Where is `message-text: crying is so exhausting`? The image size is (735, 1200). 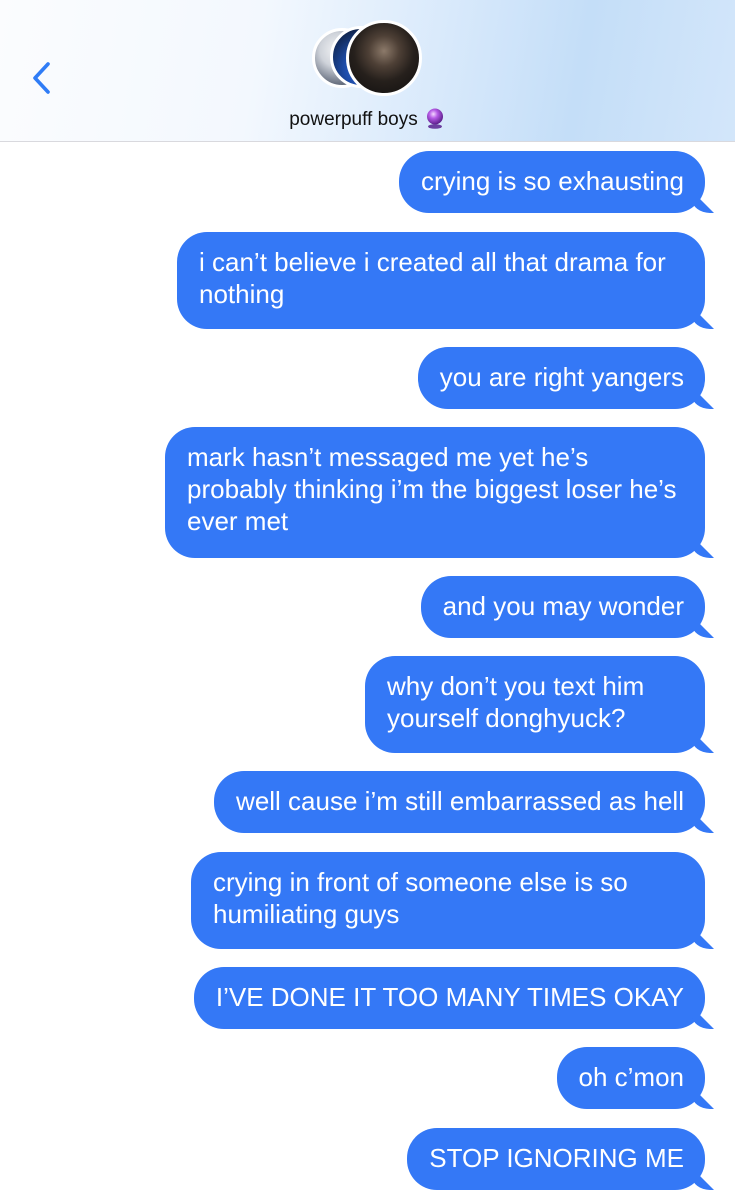
message-text: crying is so exhausting is located at coordinates (552, 181).